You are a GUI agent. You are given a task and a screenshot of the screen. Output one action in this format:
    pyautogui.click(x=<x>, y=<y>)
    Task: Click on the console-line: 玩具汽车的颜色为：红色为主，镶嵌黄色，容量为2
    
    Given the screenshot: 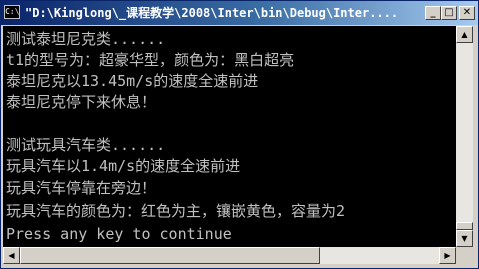 What is the action you would take?
    pyautogui.click(x=176, y=211)
    